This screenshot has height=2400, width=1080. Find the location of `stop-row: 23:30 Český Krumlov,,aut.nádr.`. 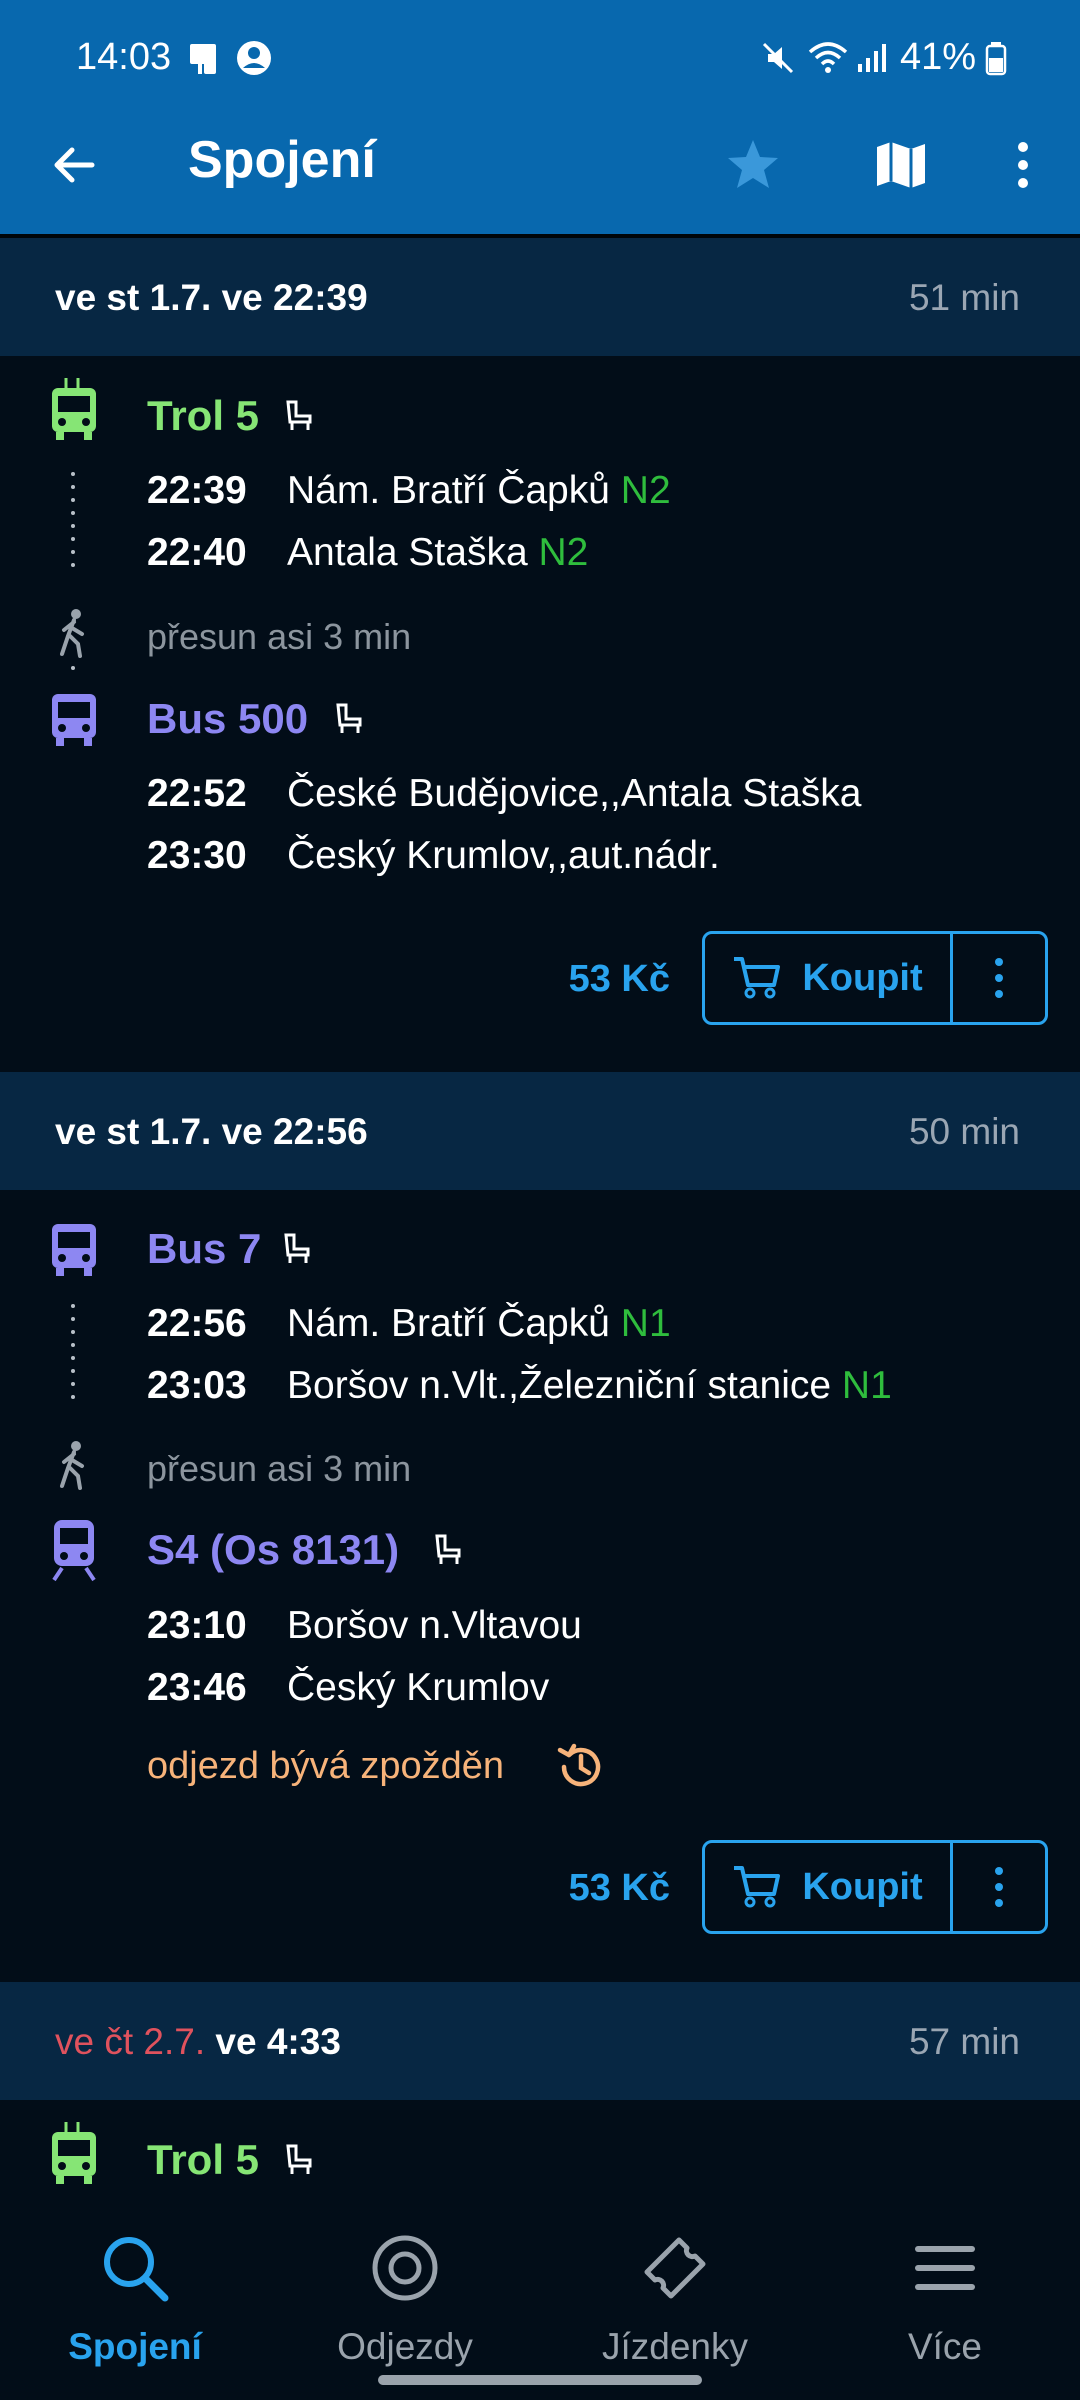

stop-row: 23:30 Český Krumlov,,aut.nádr. is located at coordinates (433, 856).